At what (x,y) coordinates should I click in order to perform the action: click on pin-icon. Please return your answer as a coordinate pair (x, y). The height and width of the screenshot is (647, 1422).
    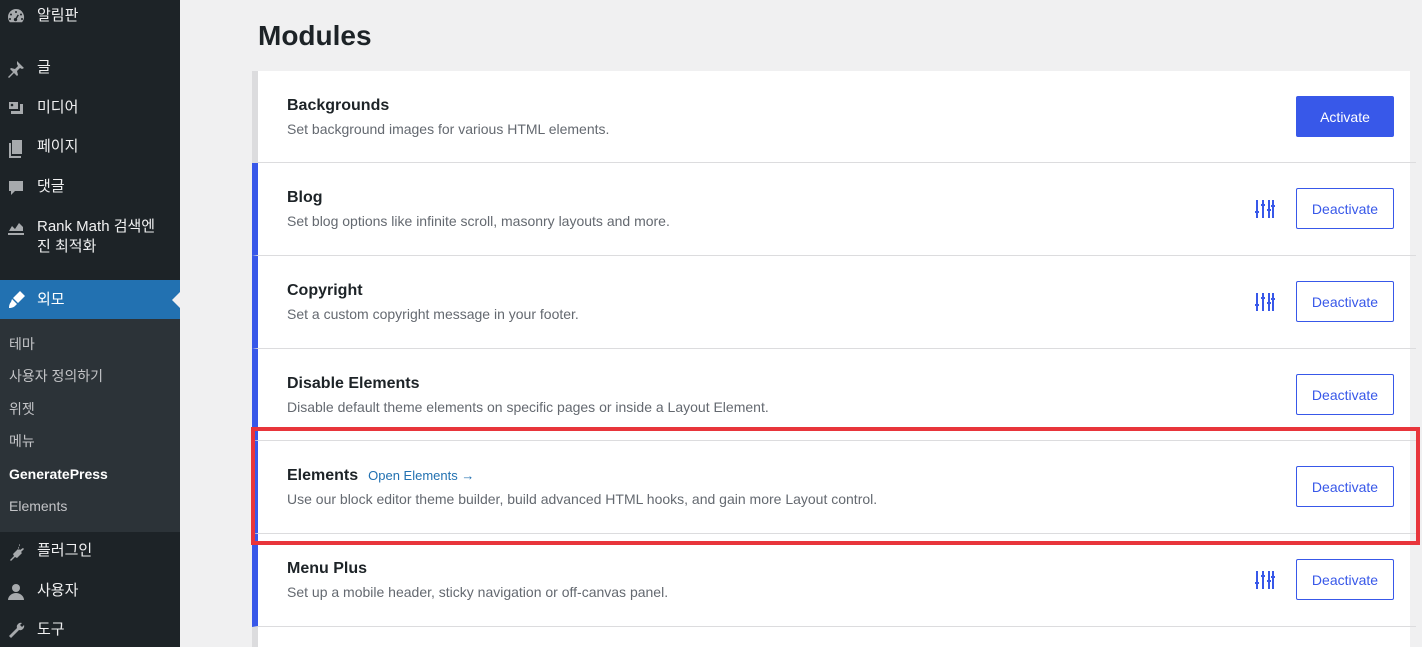
    Looking at the image, I should click on (16, 69).